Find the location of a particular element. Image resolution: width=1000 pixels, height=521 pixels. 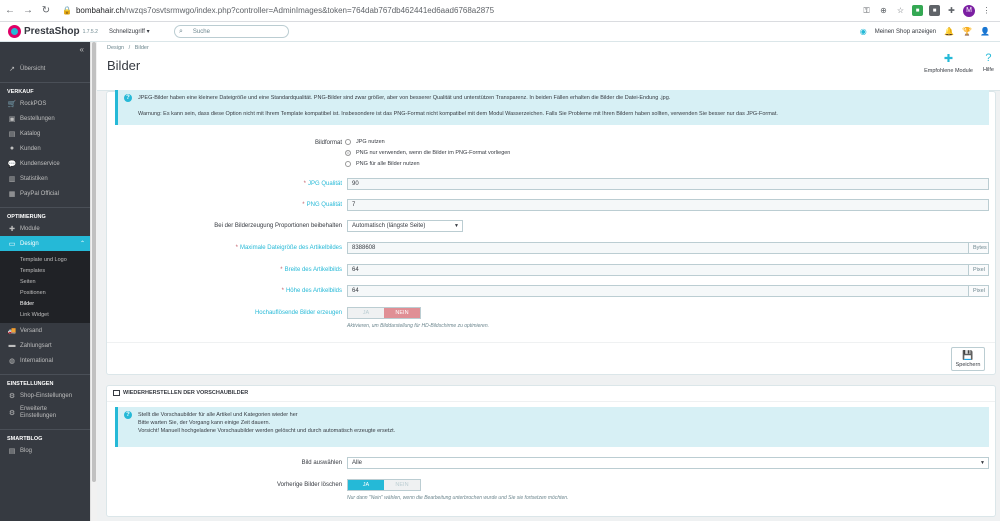

globe-icon: ◍ is located at coordinates (12, 361).